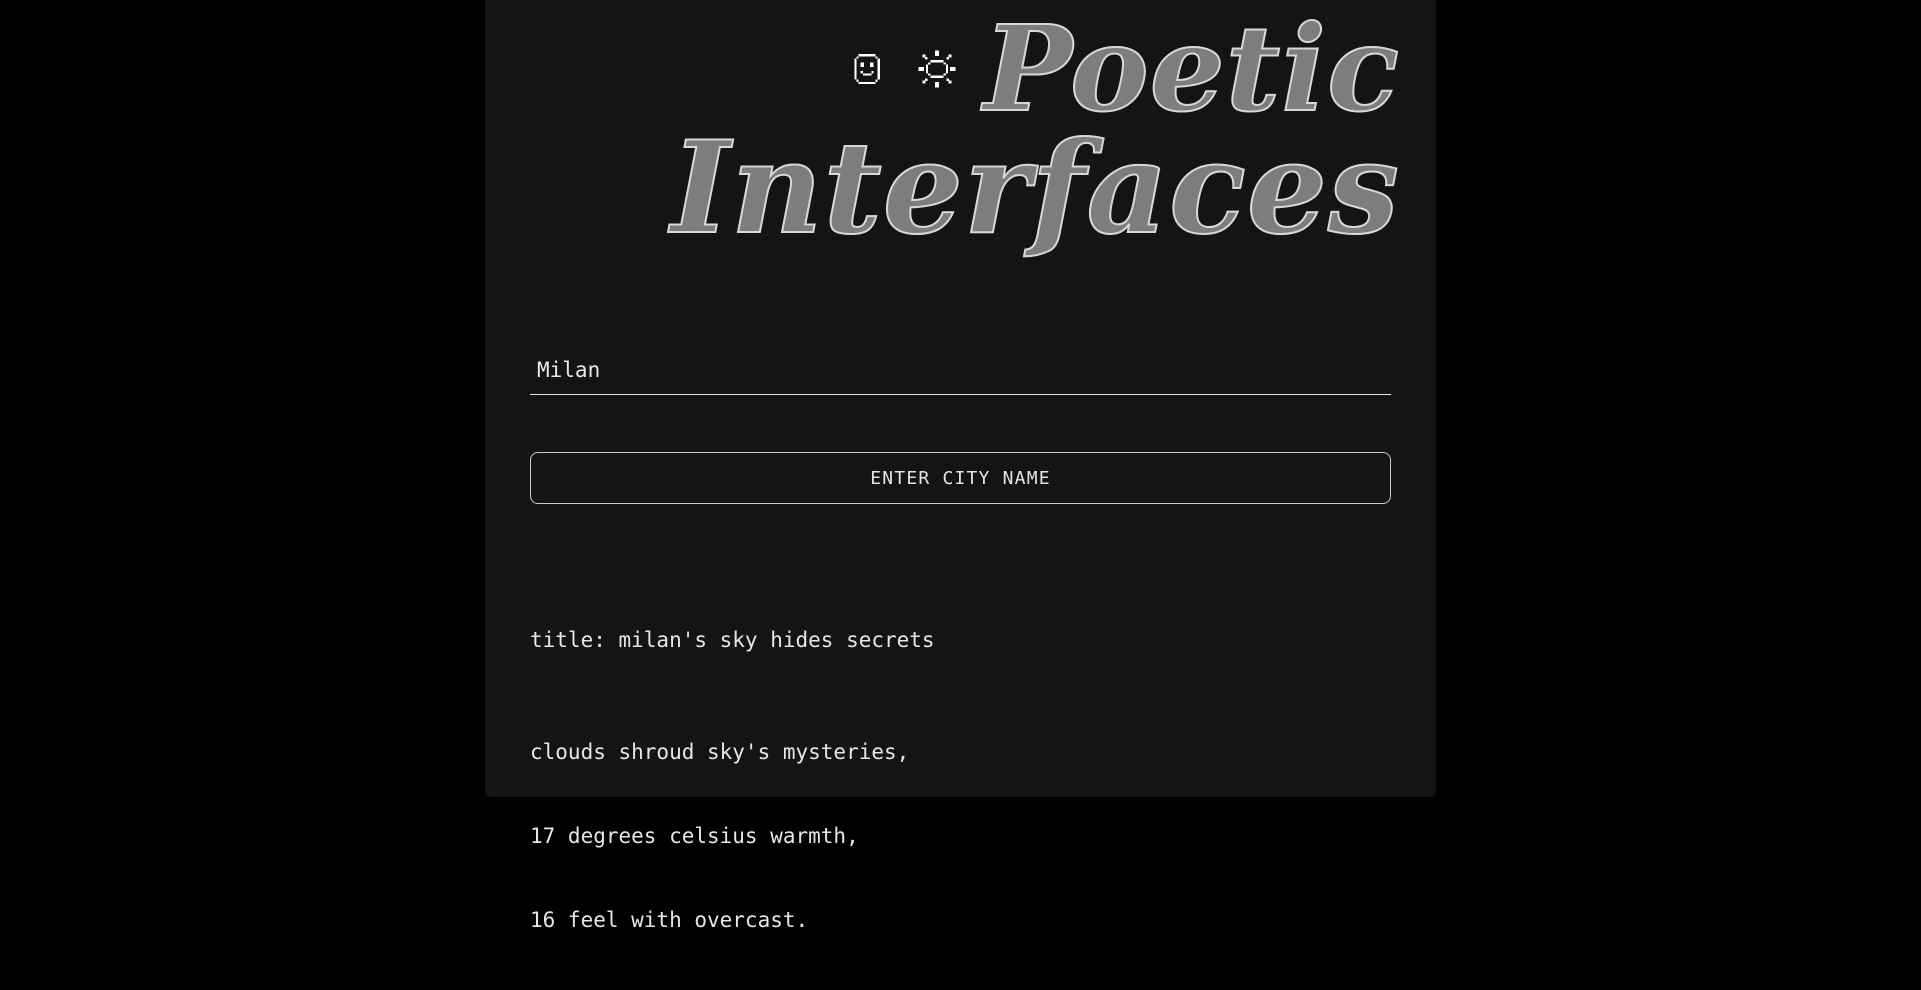 Image resolution: width=1921 pixels, height=990 pixels. I want to click on poem-line-1: clouds shroud sky's mysteries,, so click(720, 752).